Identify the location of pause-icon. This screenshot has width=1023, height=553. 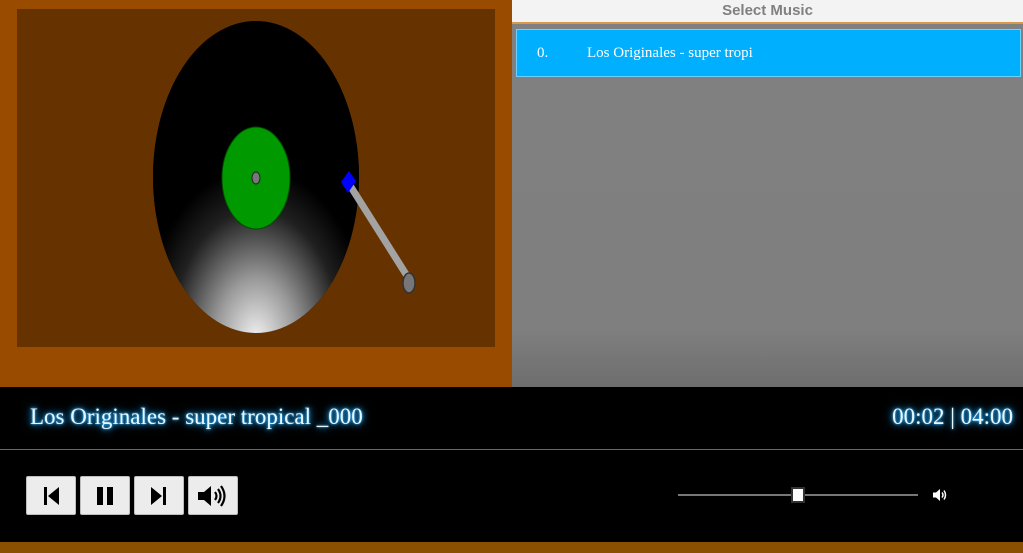
(105, 495).